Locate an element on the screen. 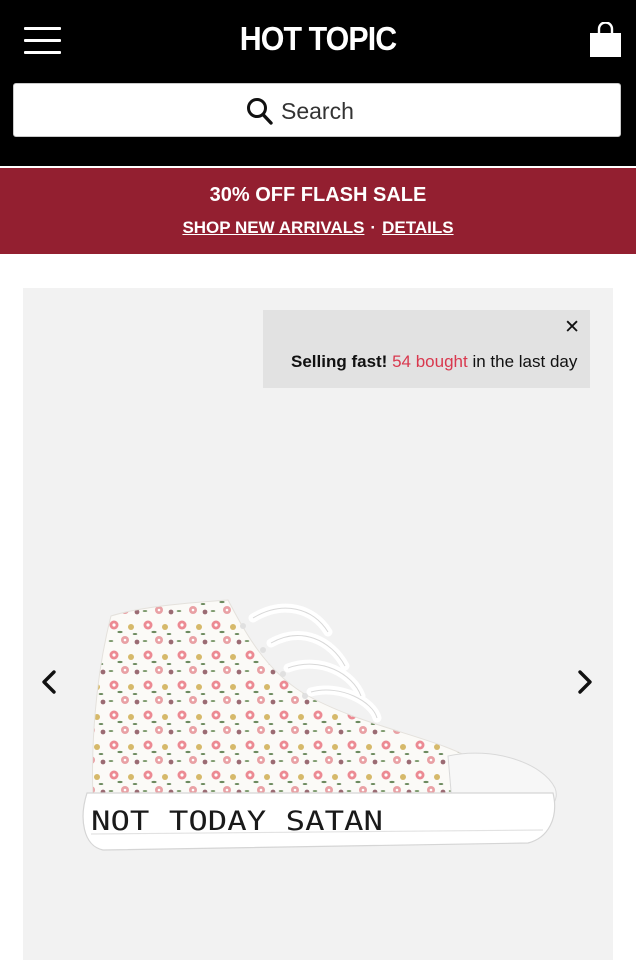 The height and width of the screenshot is (960, 636). chevron-right-icon is located at coordinates (586, 681).